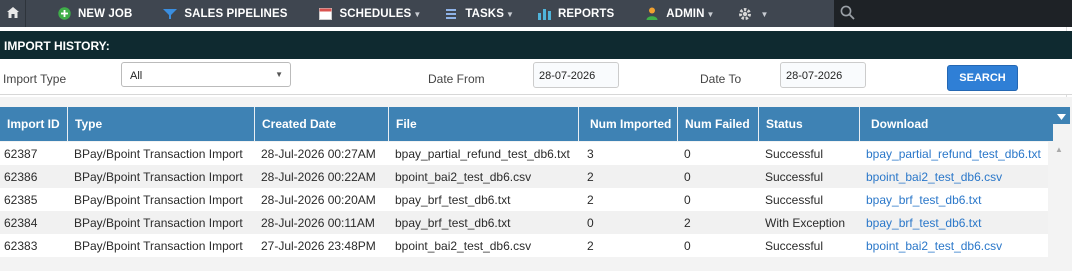  What do you see at coordinates (322, 124) in the screenshot?
I see `column-header-created-date: Created Date` at bounding box center [322, 124].